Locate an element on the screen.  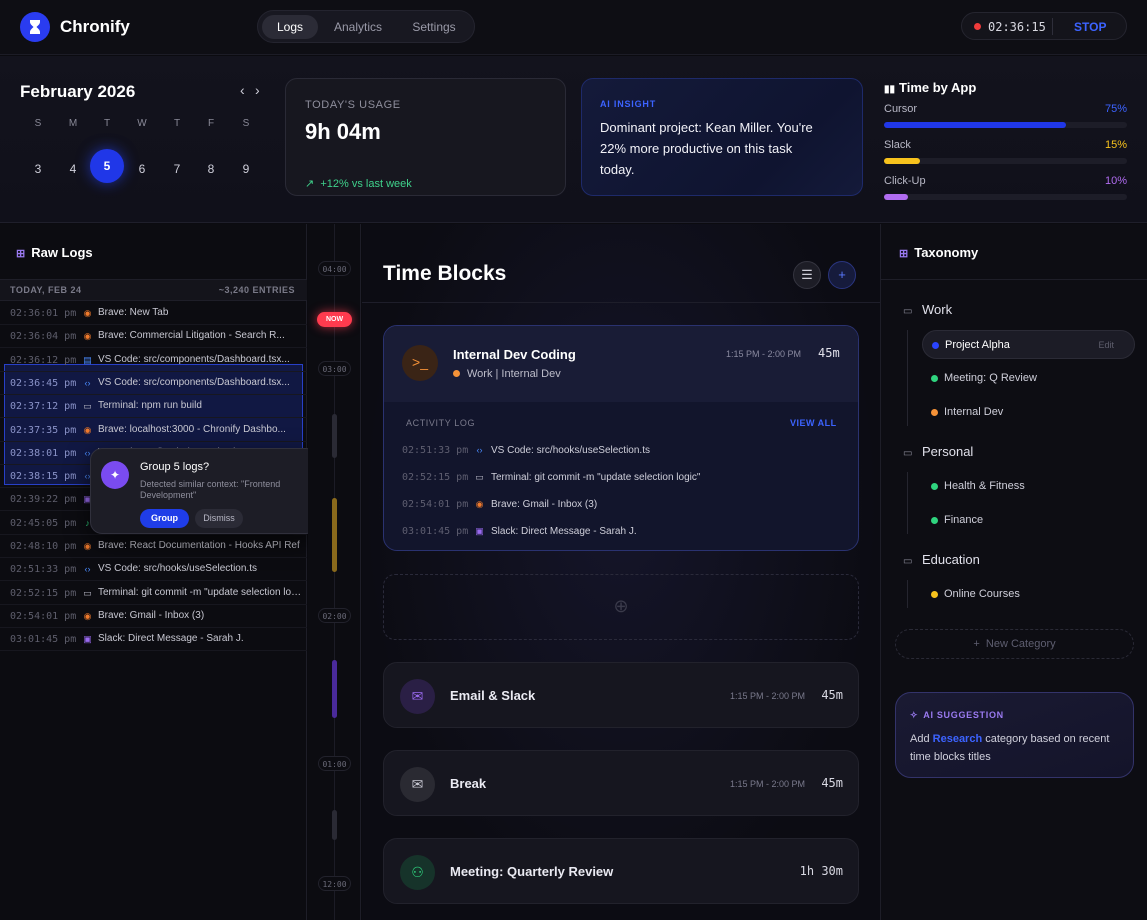
file-icon: ▤ is located at coordinates (87, 359).